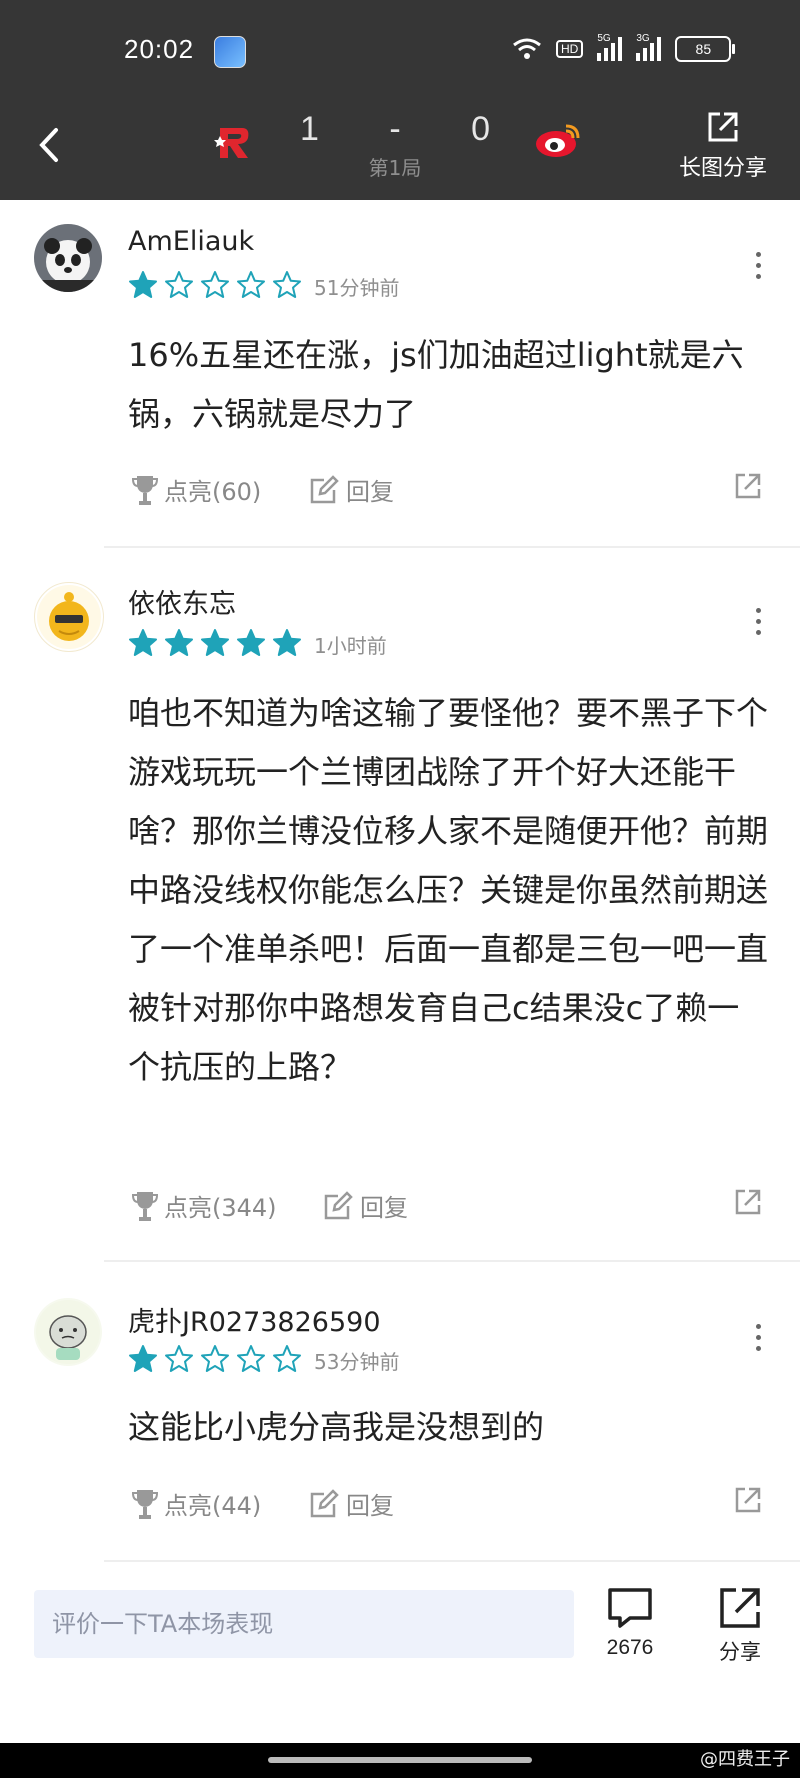 The image size is (800, 1778). I want to click on hd-icon: HD, so click(570, 49).